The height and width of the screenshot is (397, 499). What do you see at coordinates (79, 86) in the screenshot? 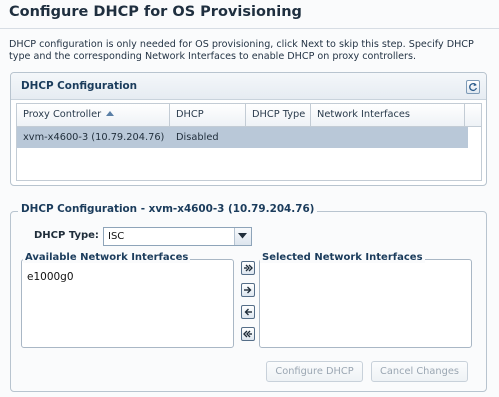
I see `panel-title: DHCP Configuration` at bounding box center [79, 86].